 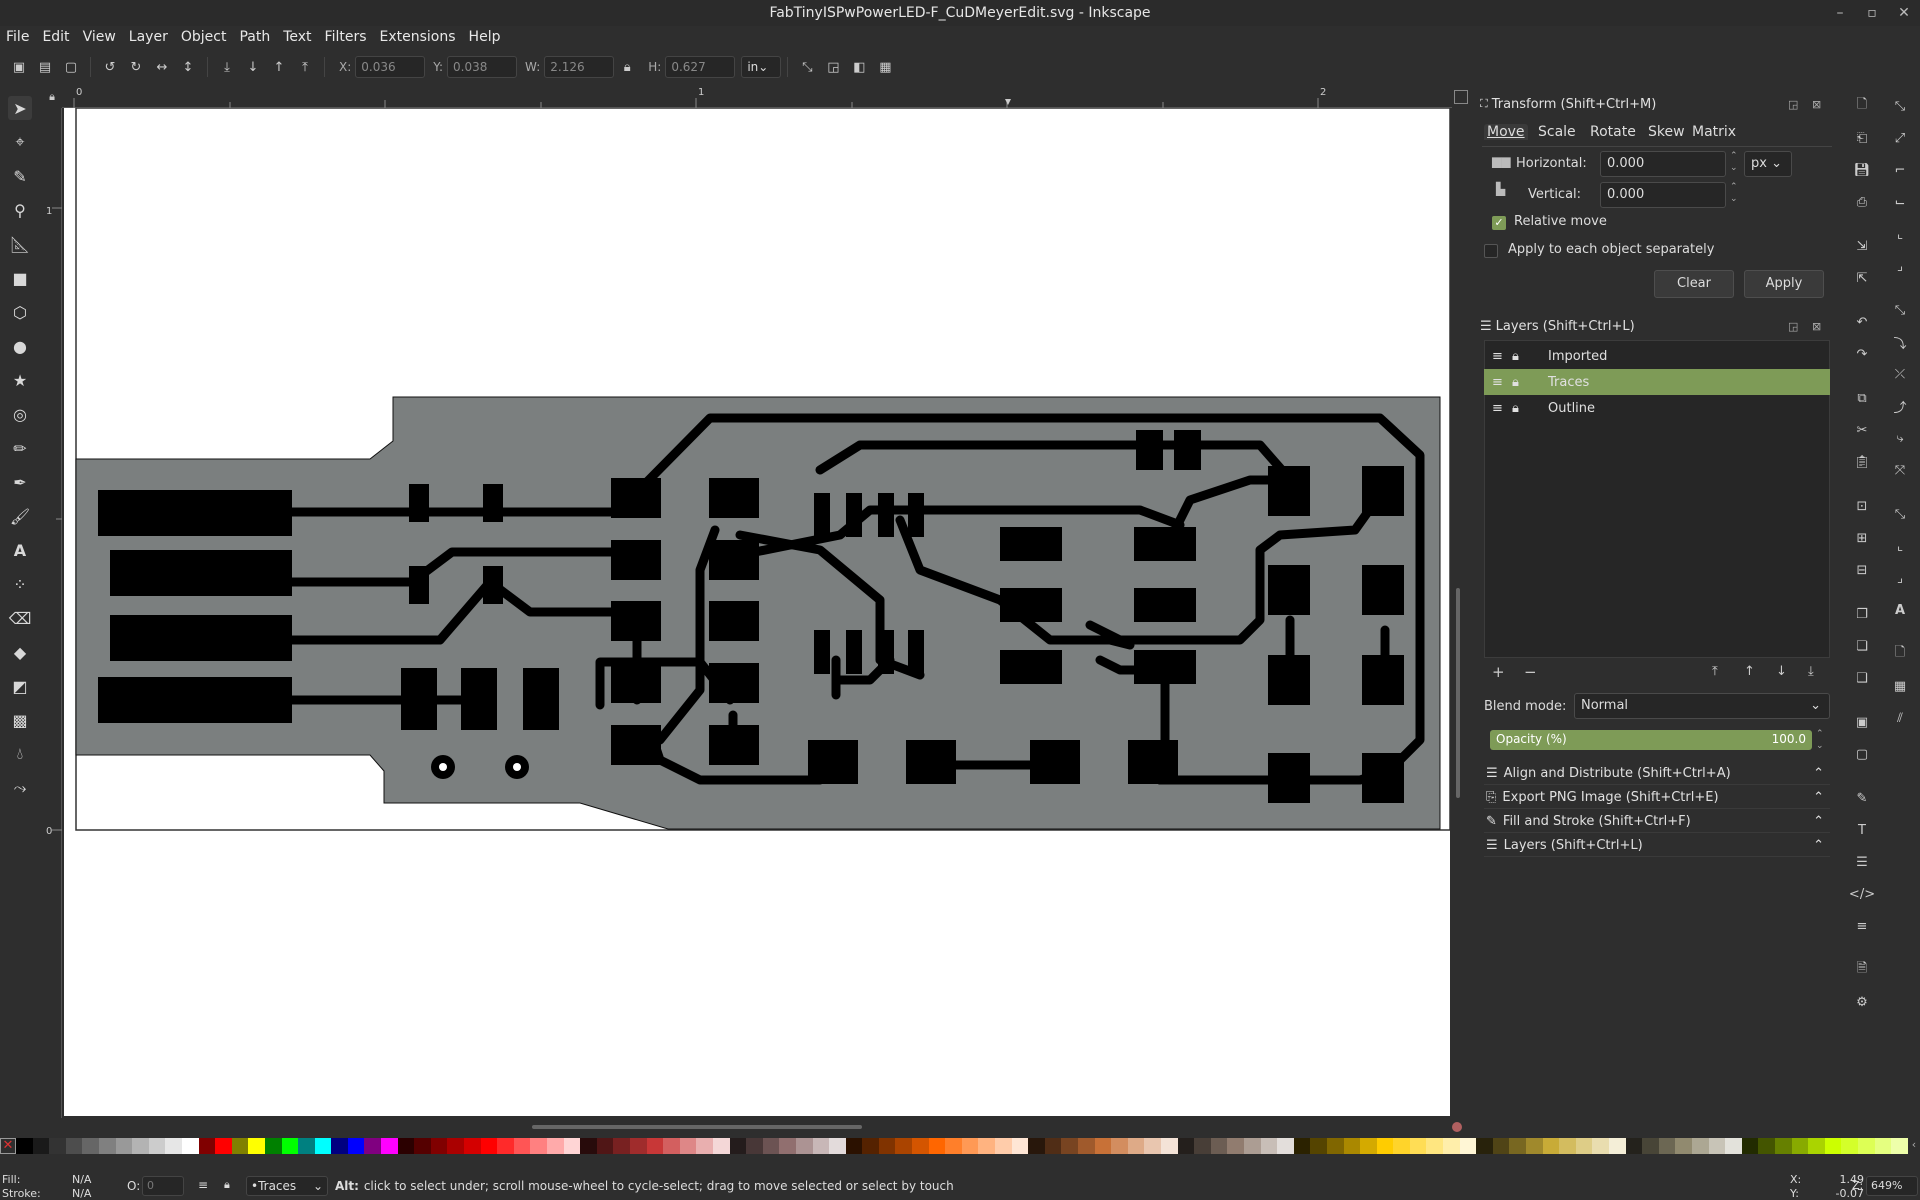 What do you see at coordinates (1862, 722) in the screenshot?
I see `group-icon: ▣` at bounding box center [1862, 722].